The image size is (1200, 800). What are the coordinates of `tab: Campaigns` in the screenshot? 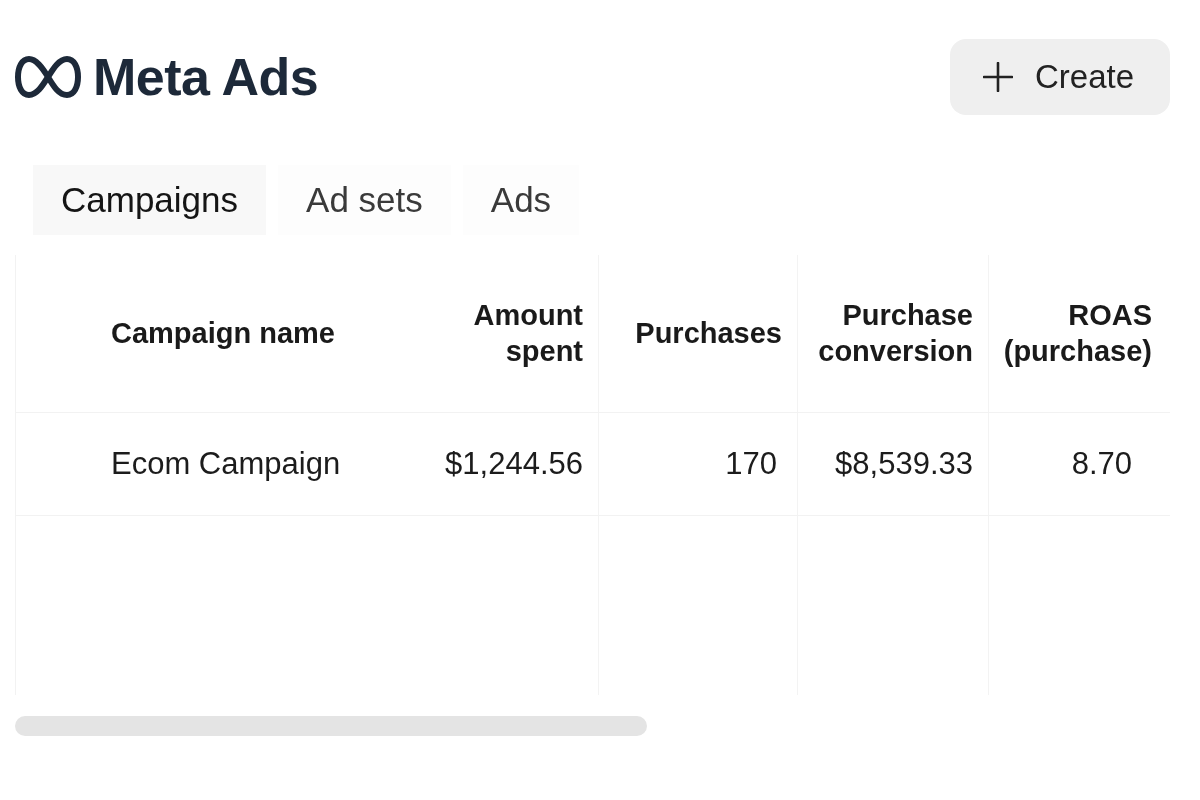 It's located at (150, 200).